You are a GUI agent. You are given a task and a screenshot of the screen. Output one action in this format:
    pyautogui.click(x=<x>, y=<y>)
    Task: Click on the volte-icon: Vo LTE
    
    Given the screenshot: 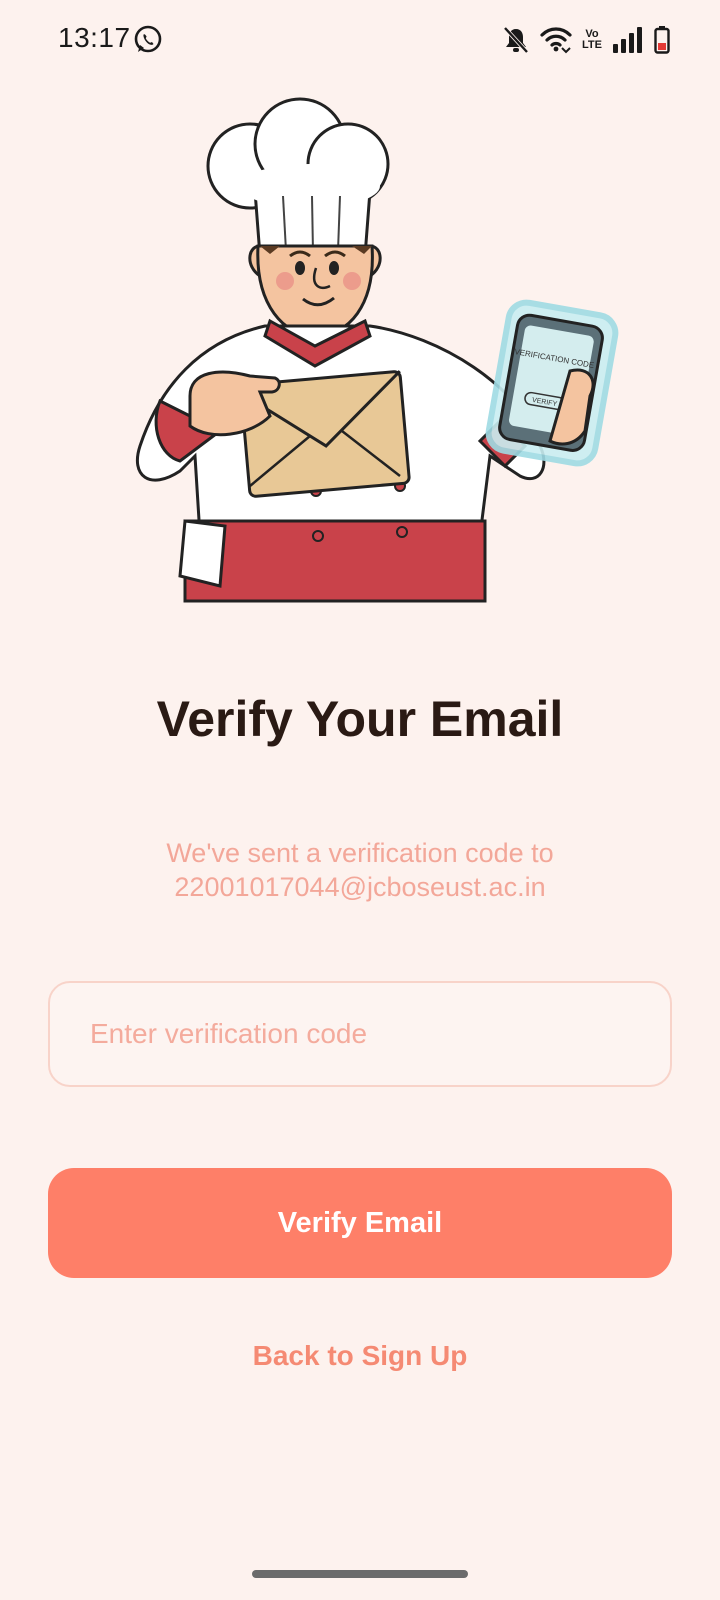 What is the action you would take?
    pyautogui.click(x=592, y=39)
    